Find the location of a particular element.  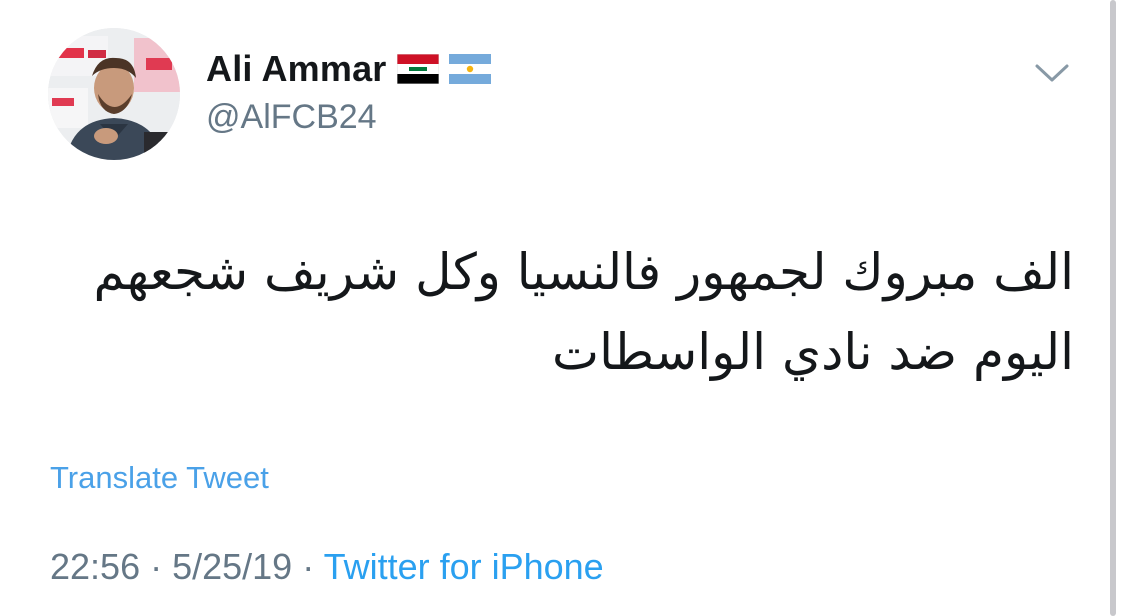

tweet-time: 22:56 is located at coordinates (95, 566).